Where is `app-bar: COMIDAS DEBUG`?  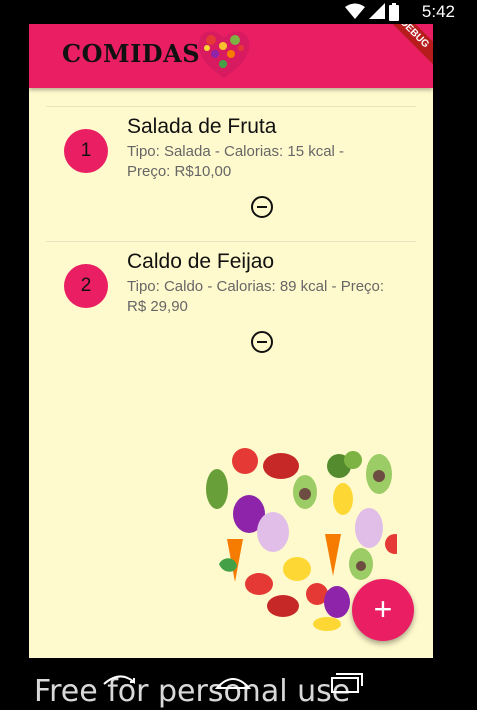
app-bar: COMIDAS DEBUG is located at coordinates (231, 56).